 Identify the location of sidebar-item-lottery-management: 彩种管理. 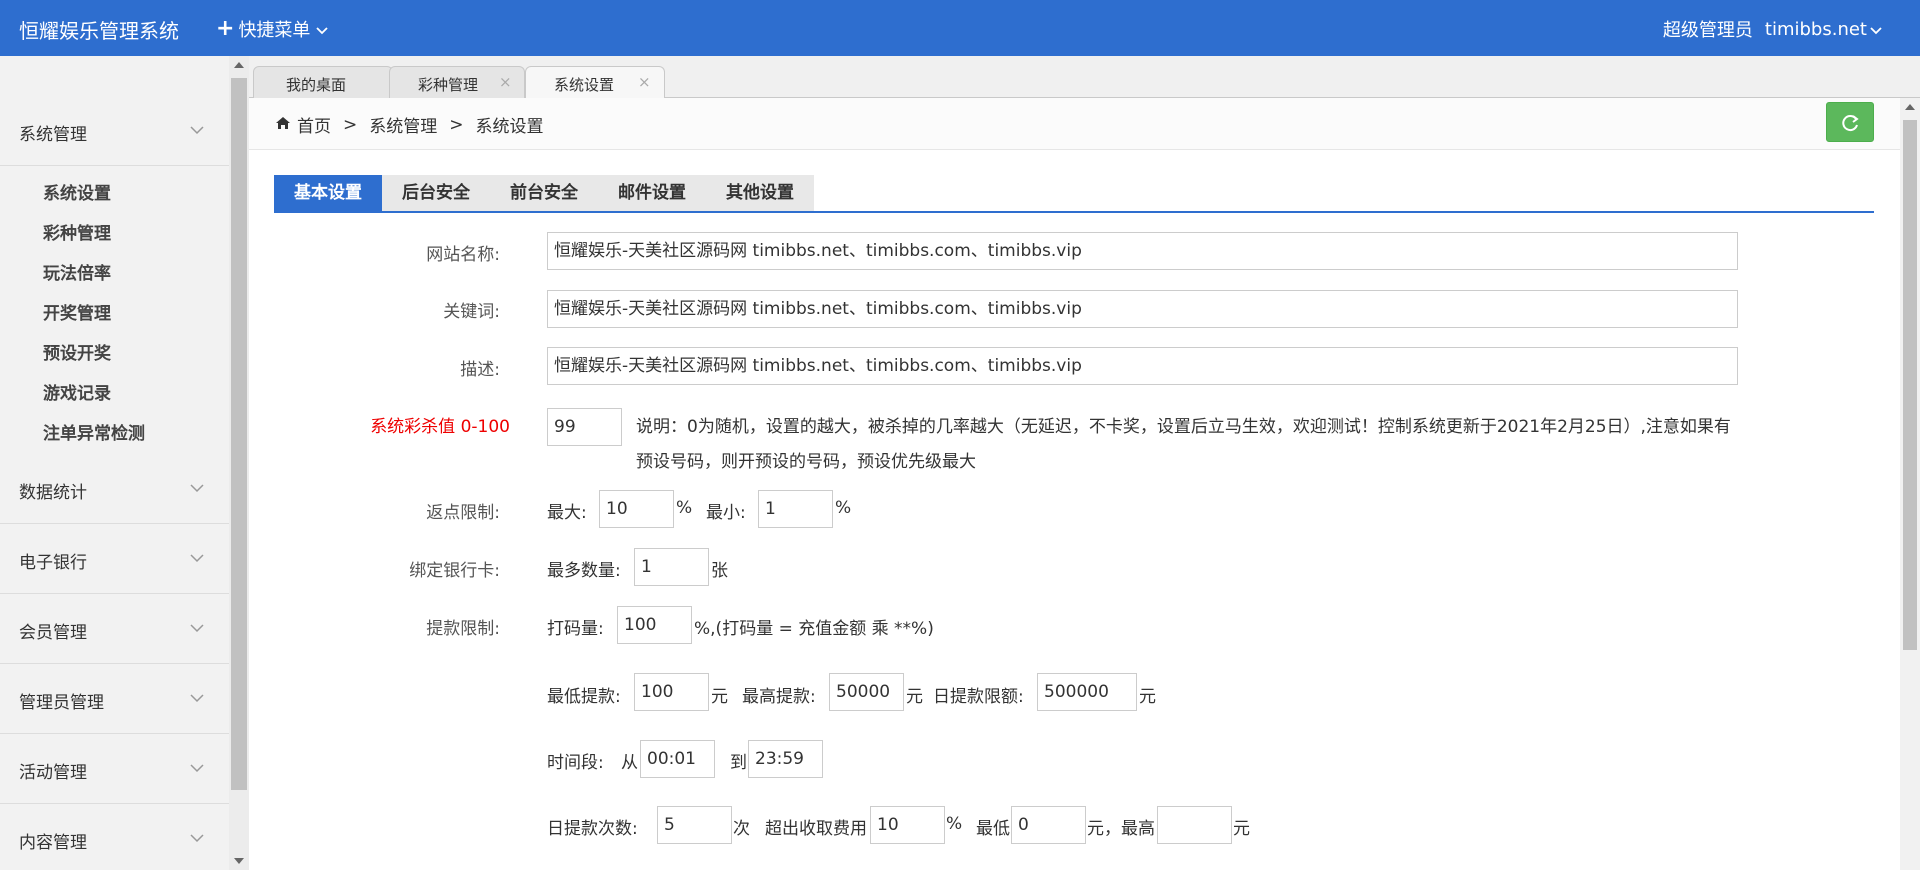
(77, 231).